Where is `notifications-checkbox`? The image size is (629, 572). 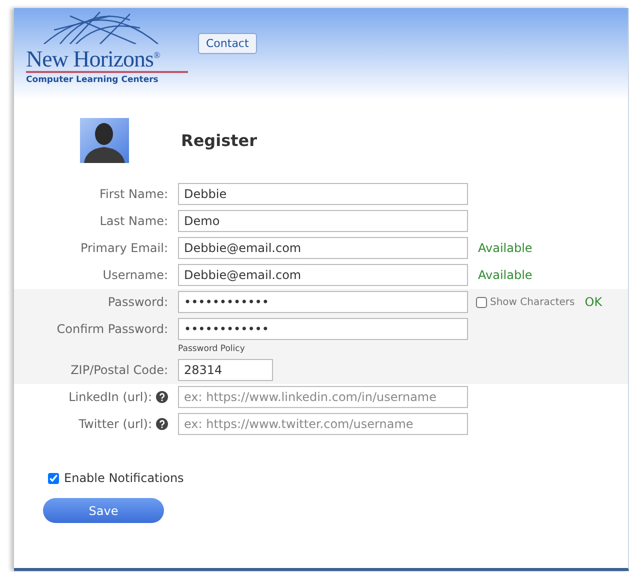
notifications-checkbox is located at coordinates (53, 478).